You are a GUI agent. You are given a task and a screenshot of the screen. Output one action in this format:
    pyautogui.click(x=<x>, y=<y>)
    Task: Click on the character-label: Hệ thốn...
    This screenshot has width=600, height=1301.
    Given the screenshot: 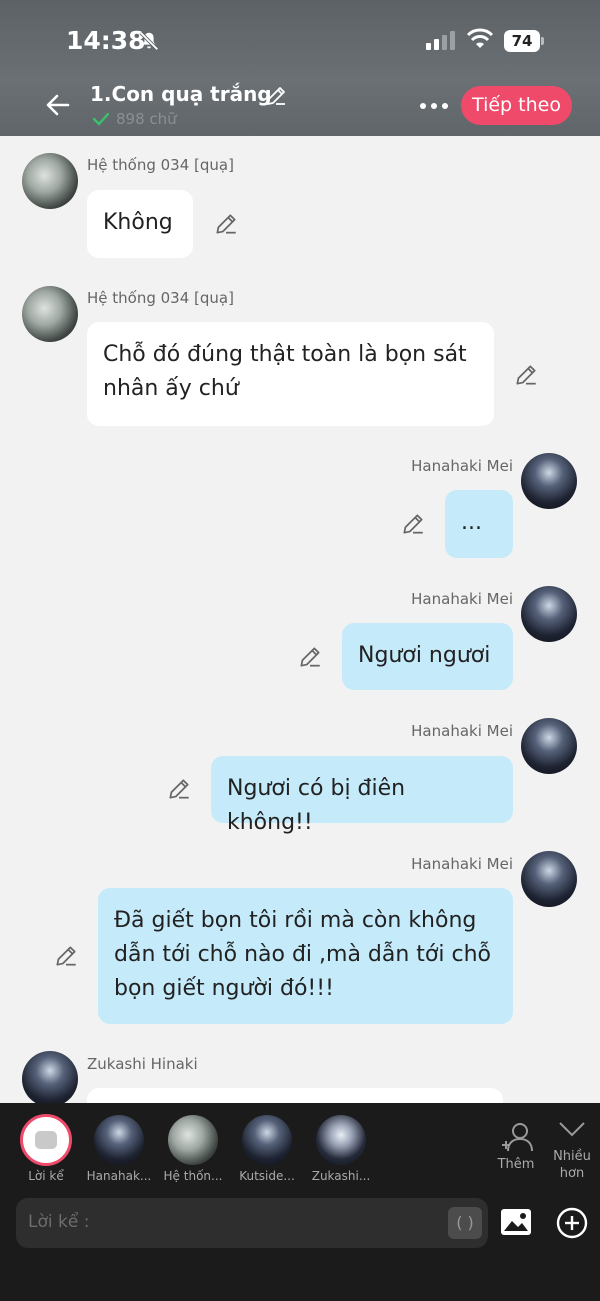 What is the action you would take?
    pyautogui.click(x=193, y=1176)
    